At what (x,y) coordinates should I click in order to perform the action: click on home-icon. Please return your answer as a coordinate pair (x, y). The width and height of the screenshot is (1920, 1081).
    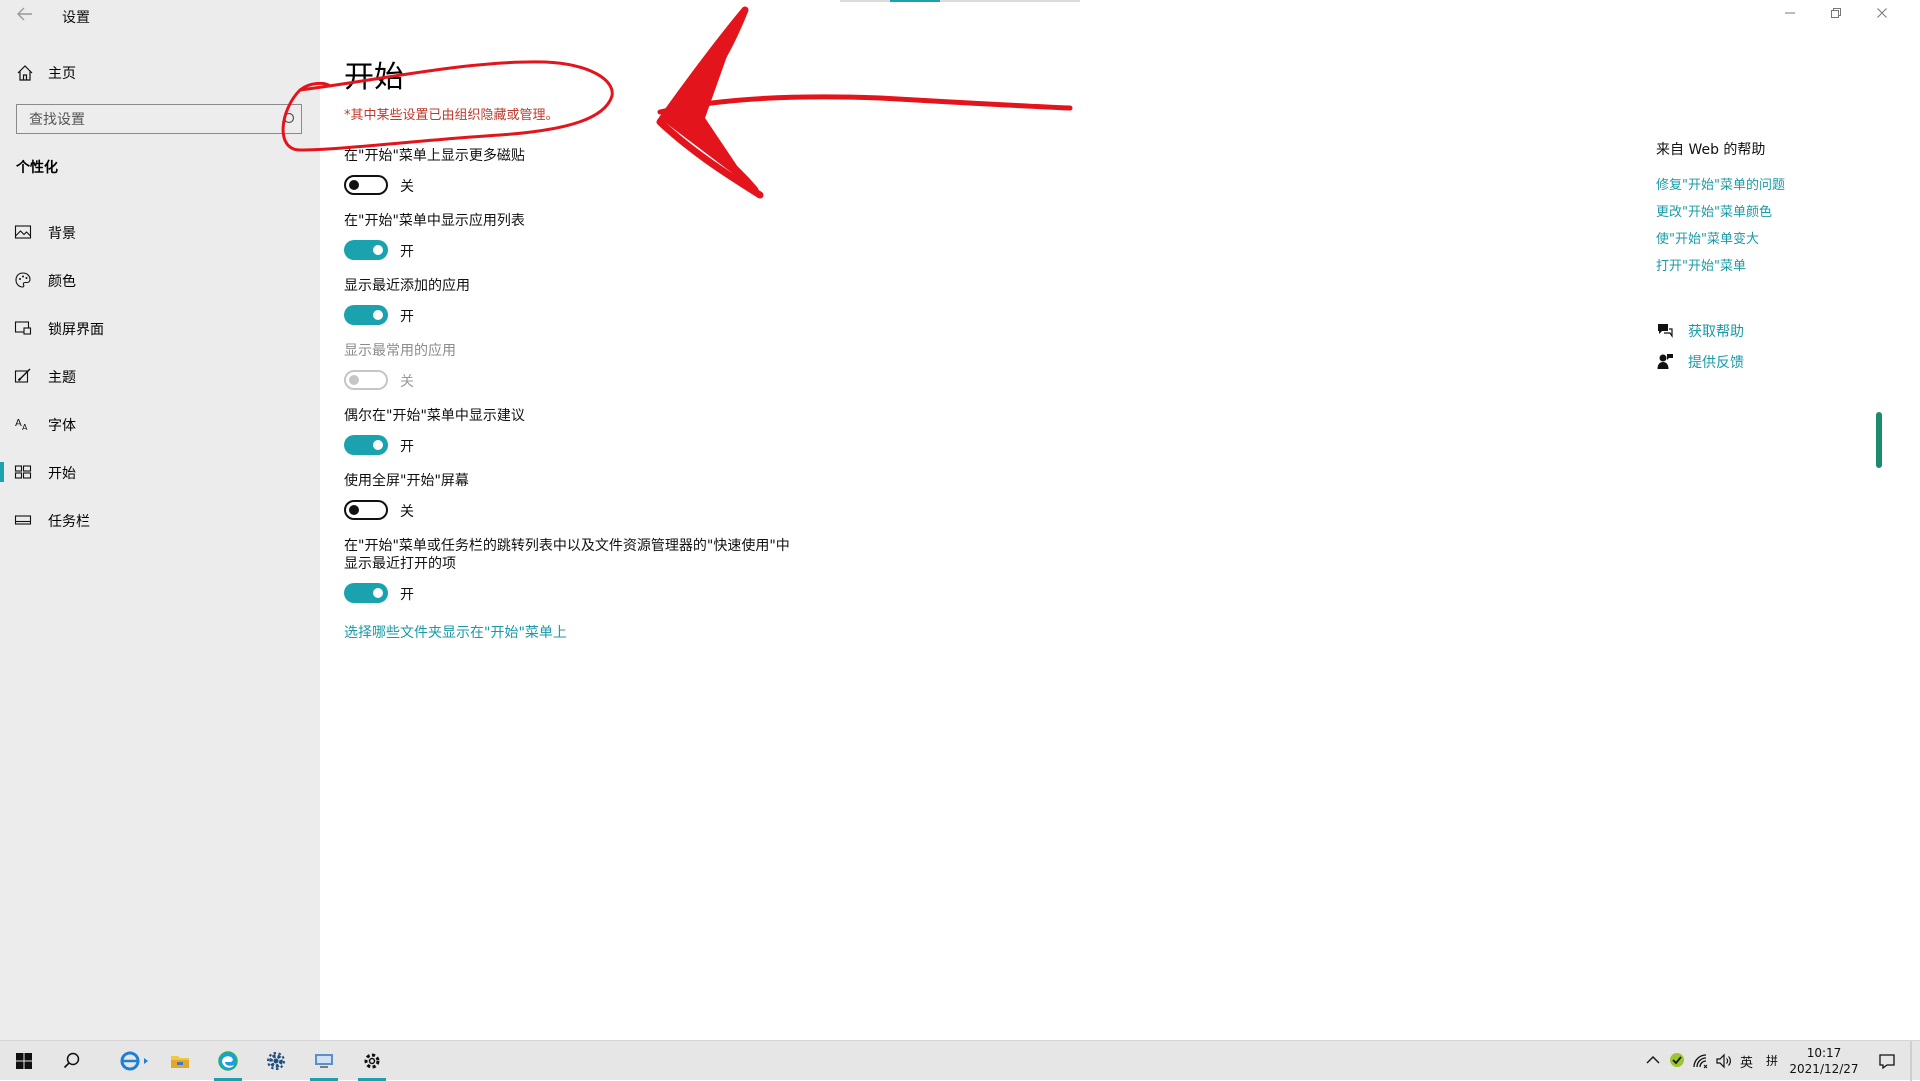
    Looking at the image, I should click on (25, 73).